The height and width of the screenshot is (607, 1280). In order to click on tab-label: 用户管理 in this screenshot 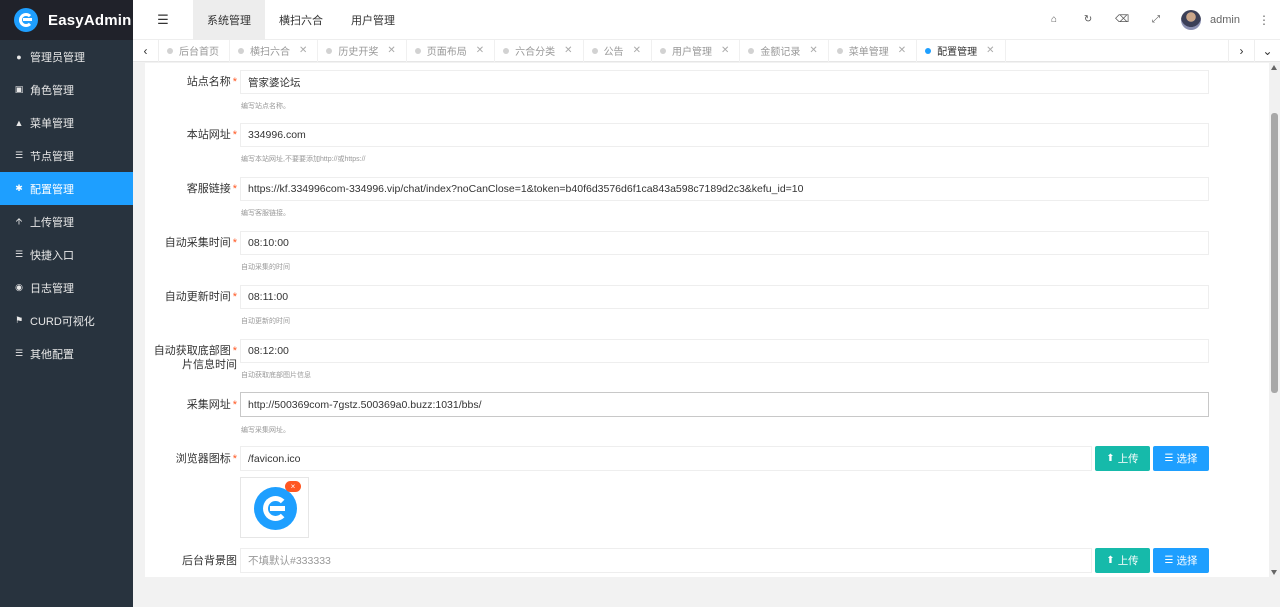, I will do `click(691, 52)`.